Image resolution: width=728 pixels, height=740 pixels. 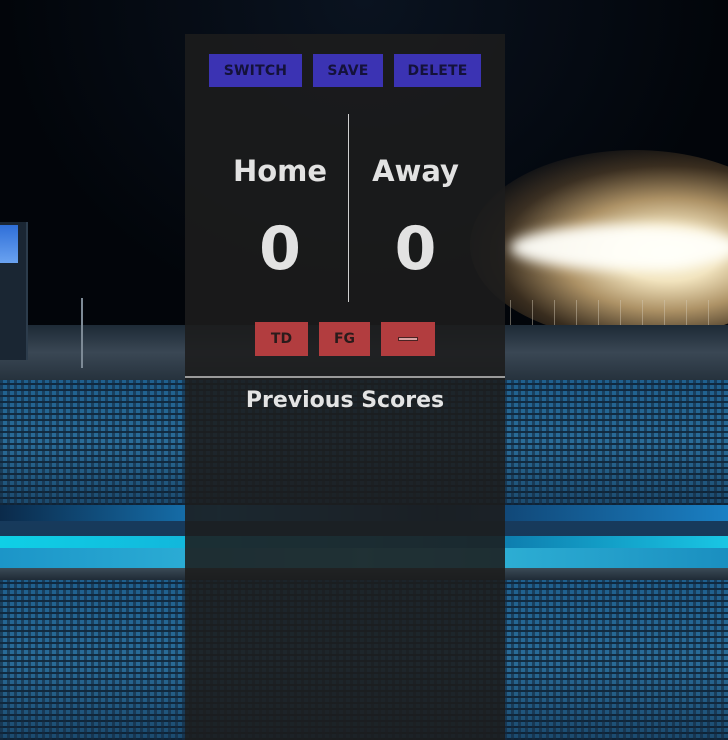 I want to click on score-actions: TD FG, so click(x=345, y=339).